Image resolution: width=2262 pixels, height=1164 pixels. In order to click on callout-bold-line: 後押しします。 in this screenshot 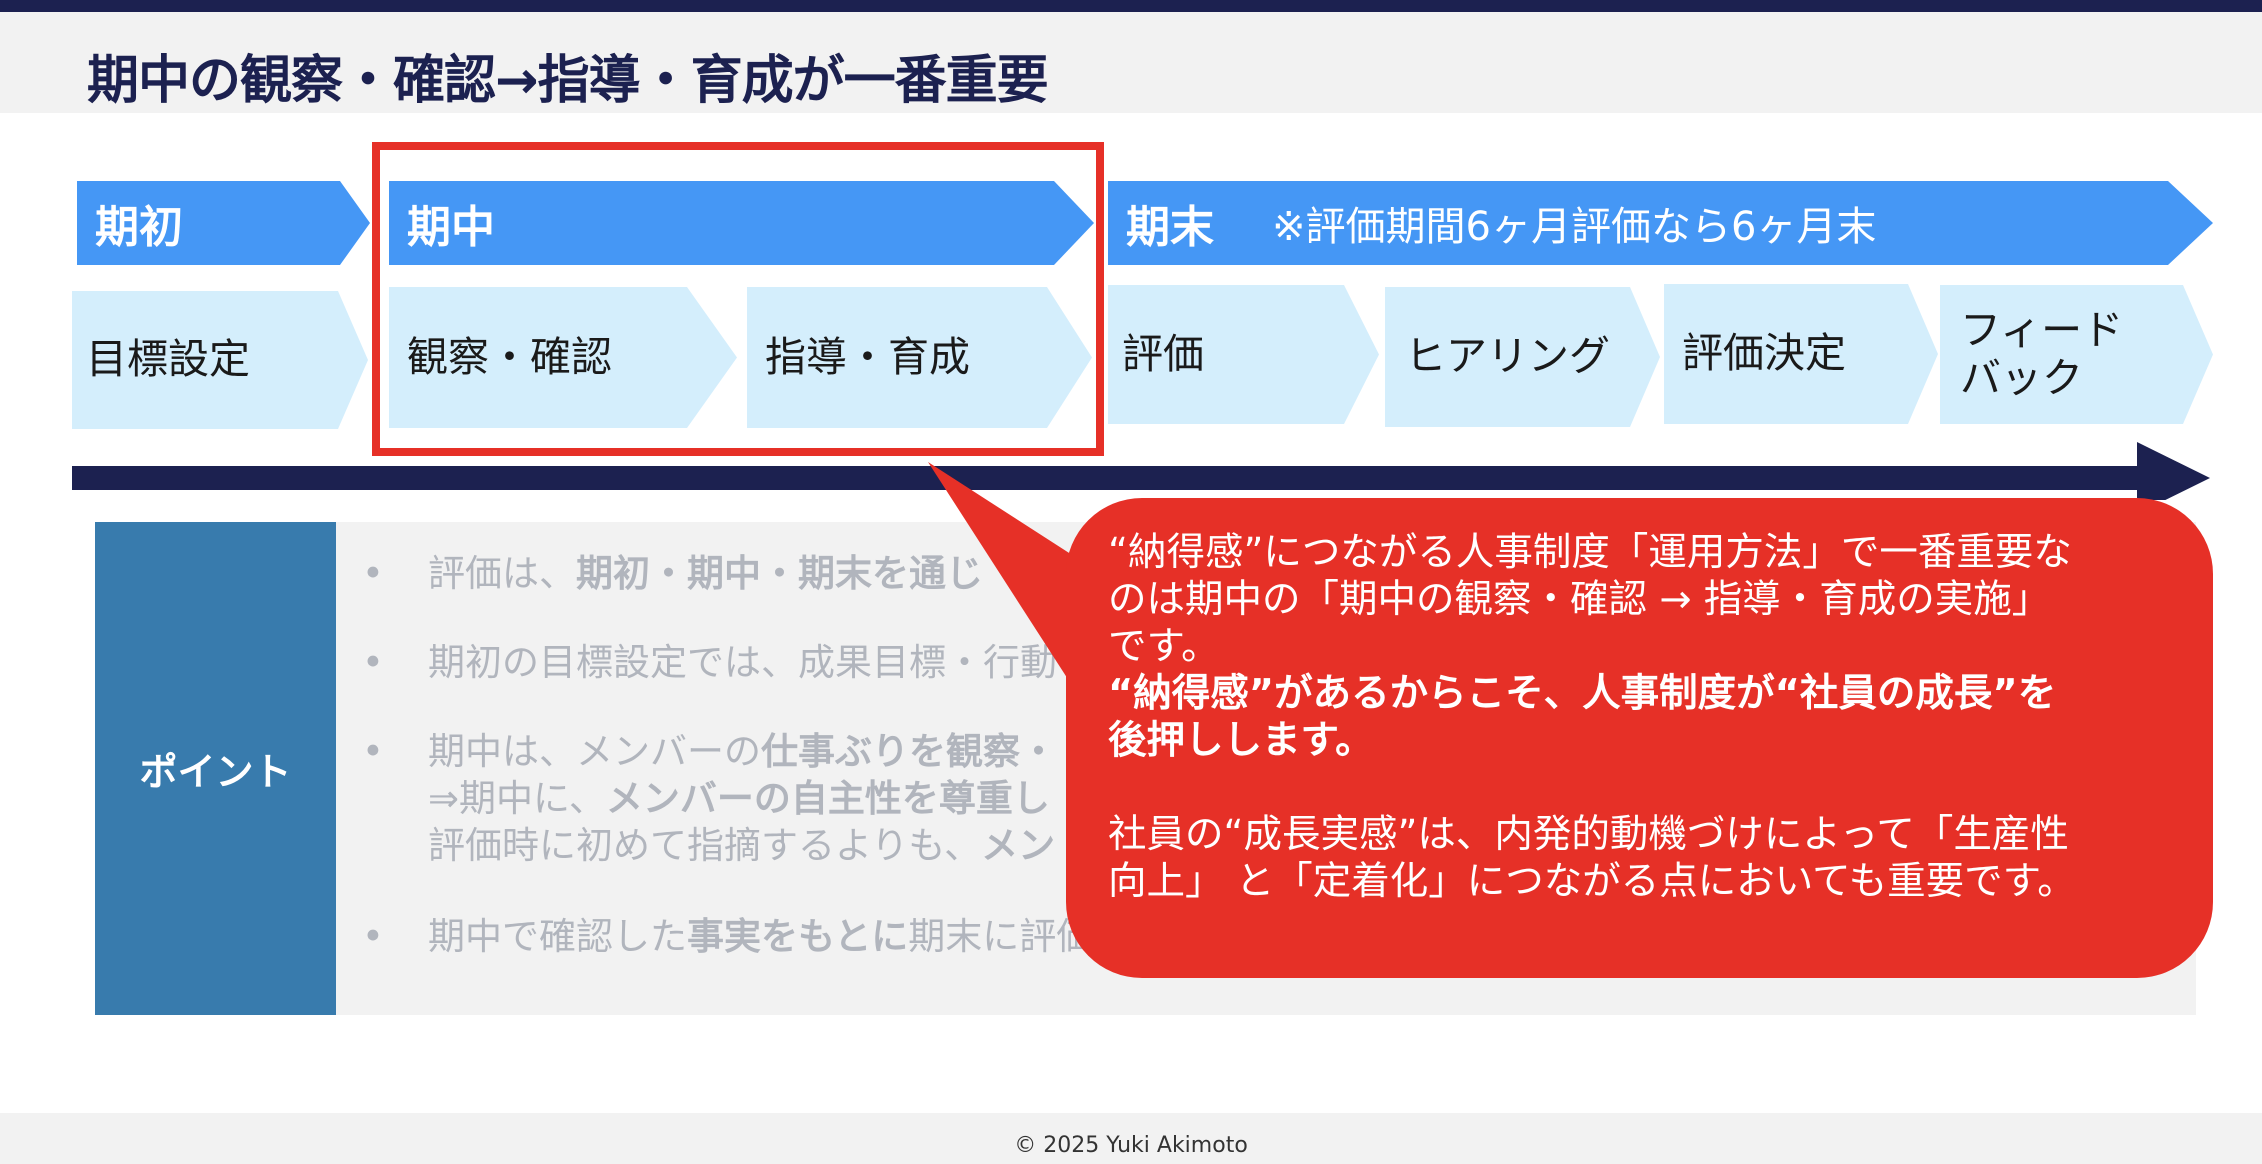, I will do `click(1241, 740)`.